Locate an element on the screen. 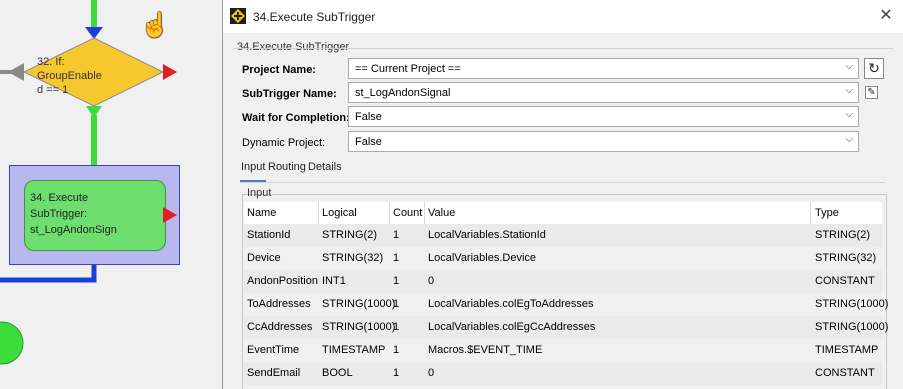 The width and height of the screenshot is (903, 389). refresh-button: ↻ is located at coordinates (874, 68).